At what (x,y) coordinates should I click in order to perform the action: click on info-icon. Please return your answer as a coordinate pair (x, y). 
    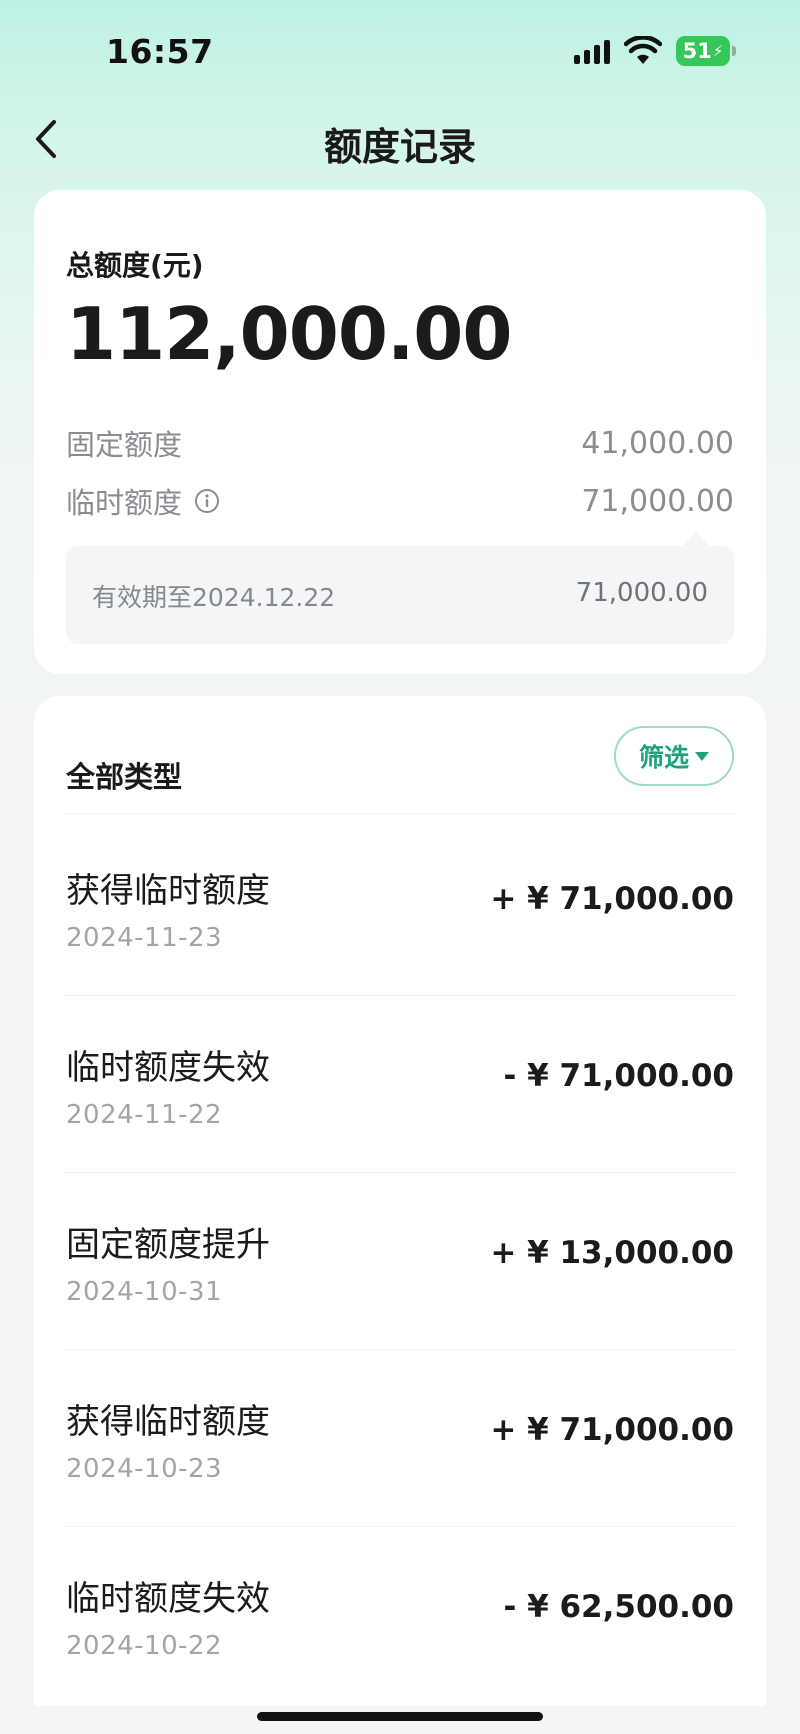
    Looking at the image, I should click on (207, 501).